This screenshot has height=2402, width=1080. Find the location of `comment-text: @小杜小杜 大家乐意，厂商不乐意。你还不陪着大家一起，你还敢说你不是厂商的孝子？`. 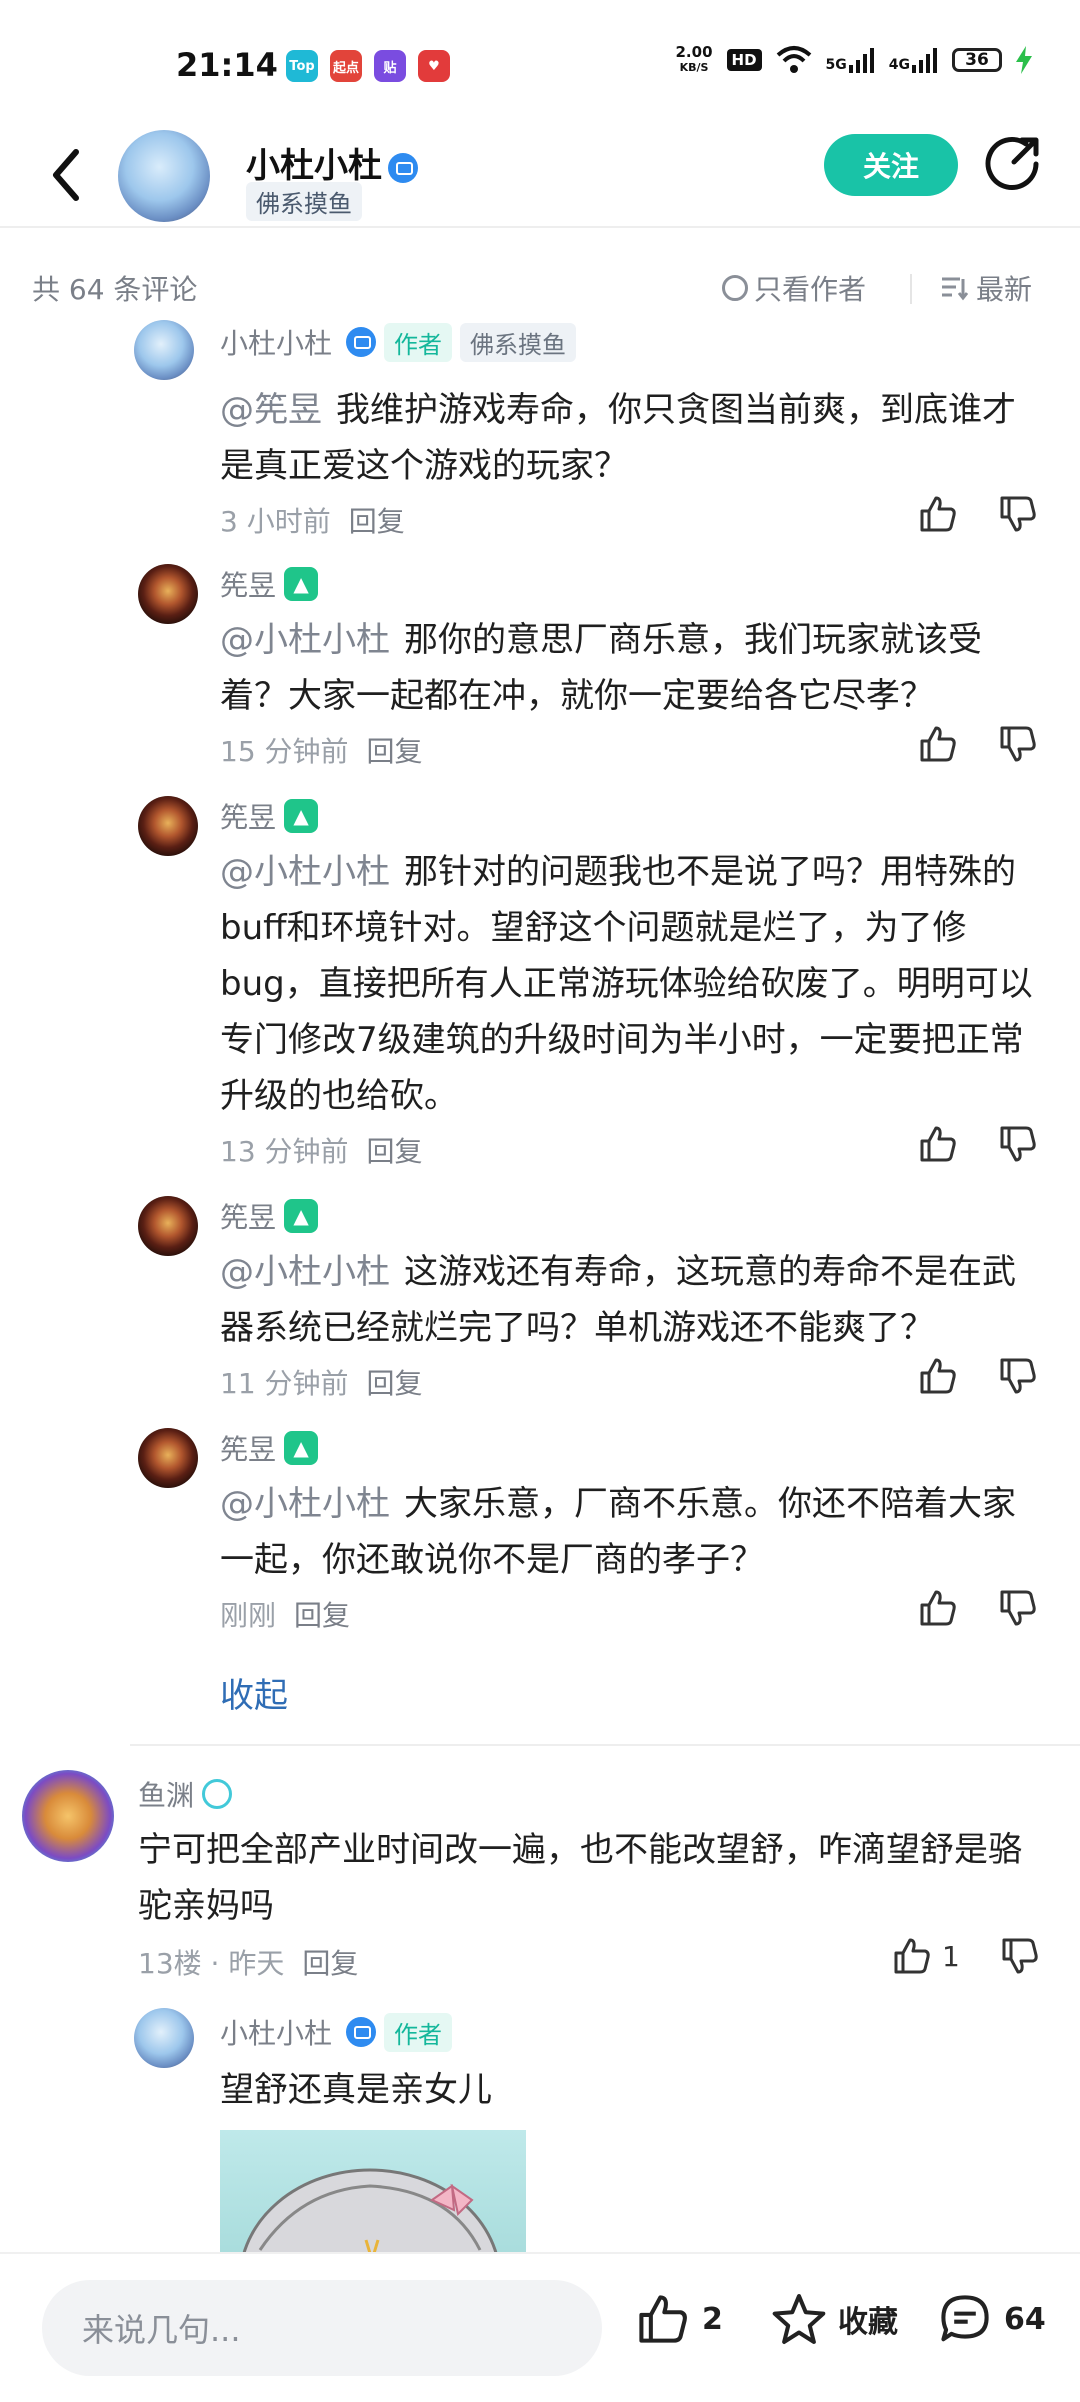

comment-text: @小杜小杜 大家乐意，厂商不乐意。你还不陪着大家一起，你还敢说你不是厂商的孝子？ is located at coordinates (618, 1532).